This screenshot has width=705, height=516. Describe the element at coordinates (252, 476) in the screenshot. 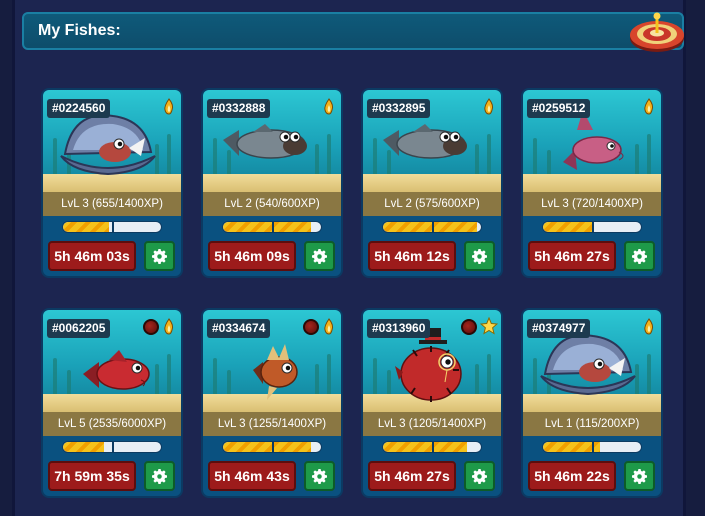

I see `timer-button: 5h 46m 43s` at that location.